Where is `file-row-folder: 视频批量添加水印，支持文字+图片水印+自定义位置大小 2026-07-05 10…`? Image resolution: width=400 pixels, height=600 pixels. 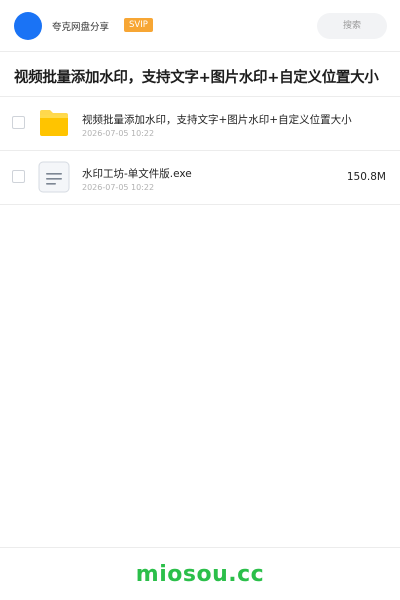
file-row-folder: 视频批量添加水印，支持文字+图片水印+自定义位置大小 2026-07-05 10… is located at coordinates (200, 124).